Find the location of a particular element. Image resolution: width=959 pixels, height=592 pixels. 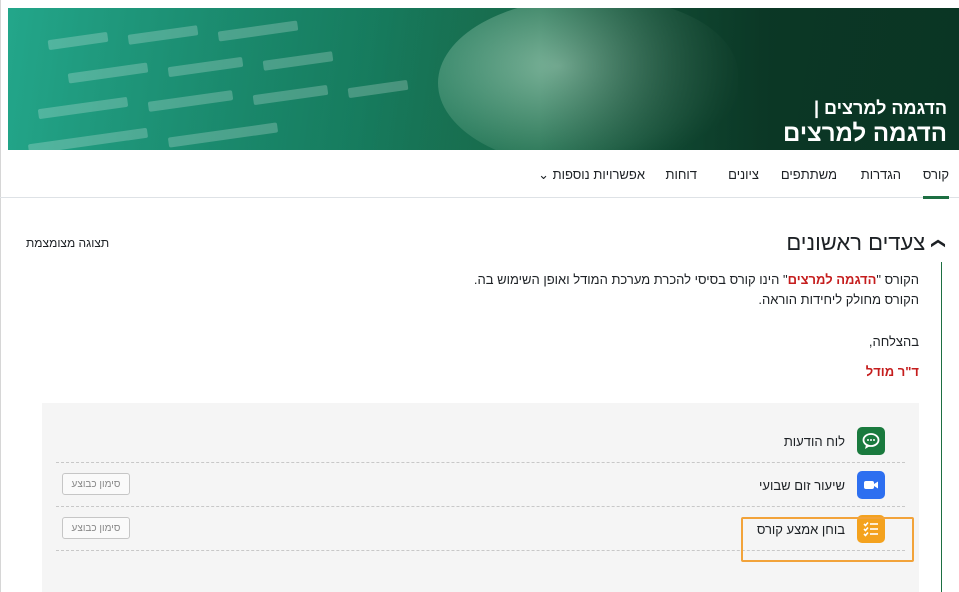

tab-participants: משתתפים is located at coordinates (809, 174).